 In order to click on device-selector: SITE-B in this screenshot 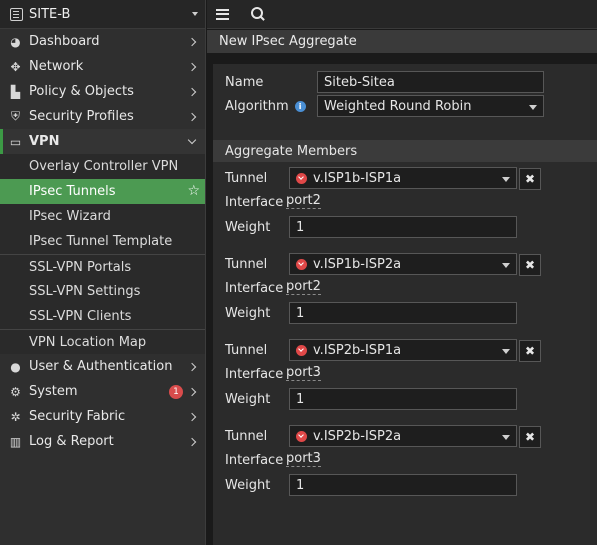, I will do `click(102, 14)`.